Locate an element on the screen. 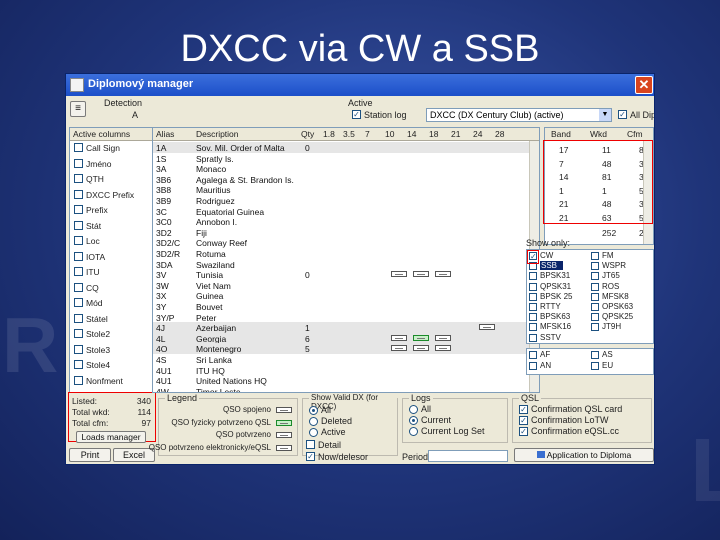 This screenshot has width=720, height=540. all-diplomas-checkbox: ✓ is located at coordinates (622, 114).